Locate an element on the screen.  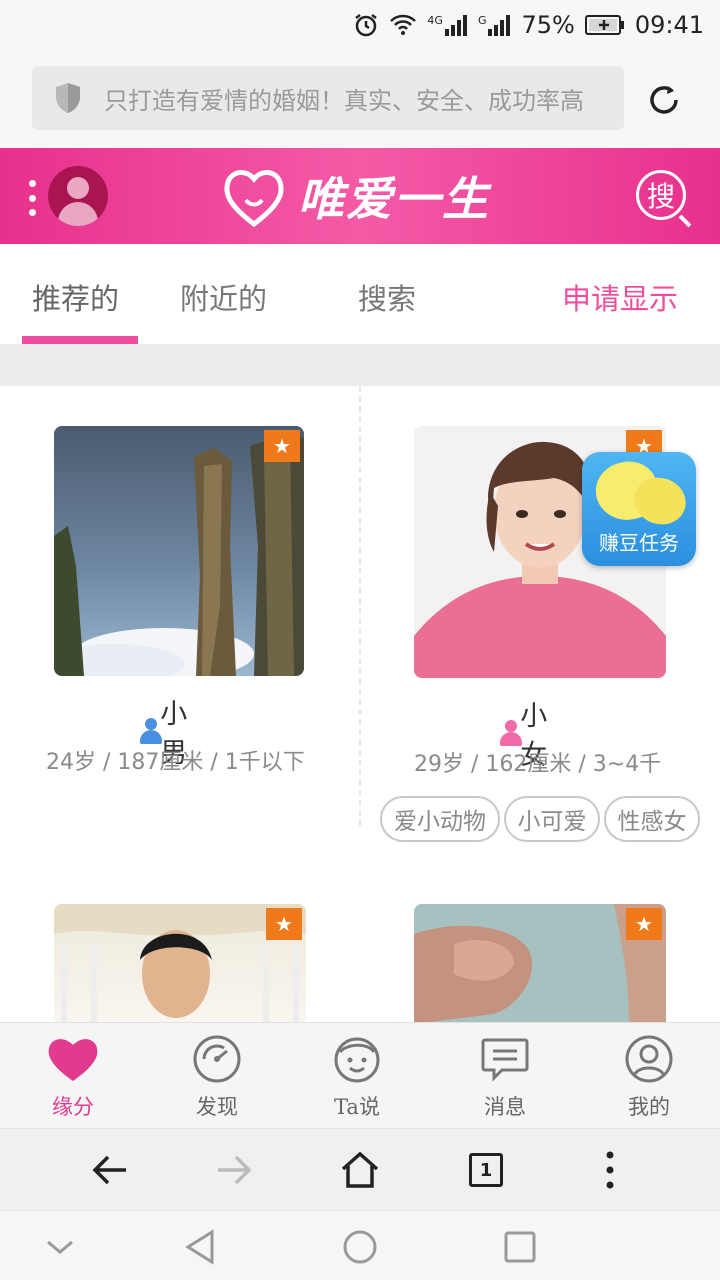
section-divider is located at coordinates (360, 365).